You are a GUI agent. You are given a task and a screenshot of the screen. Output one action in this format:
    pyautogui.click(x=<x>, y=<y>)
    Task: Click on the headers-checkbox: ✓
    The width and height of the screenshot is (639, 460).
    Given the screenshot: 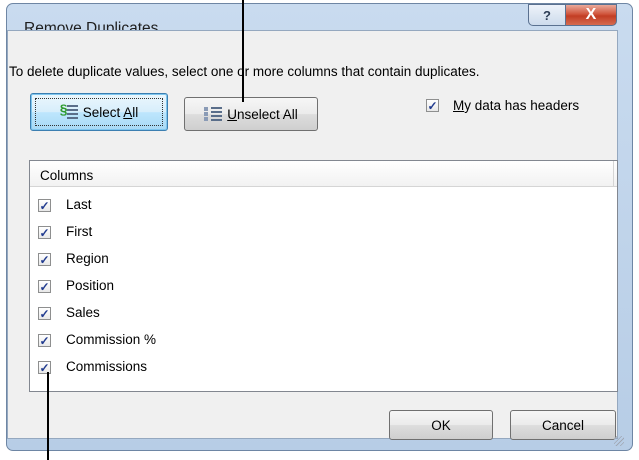 What is the action you would take?
    pyautogui.click(x=432, y=105)
    